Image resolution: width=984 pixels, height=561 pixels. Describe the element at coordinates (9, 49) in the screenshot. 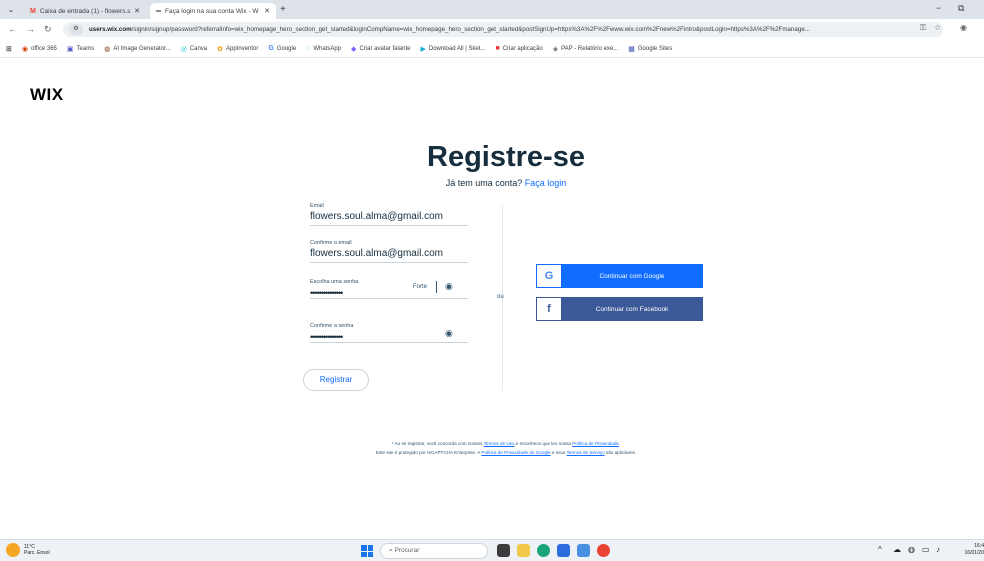

I see `apps-button: ⊞` at that location.